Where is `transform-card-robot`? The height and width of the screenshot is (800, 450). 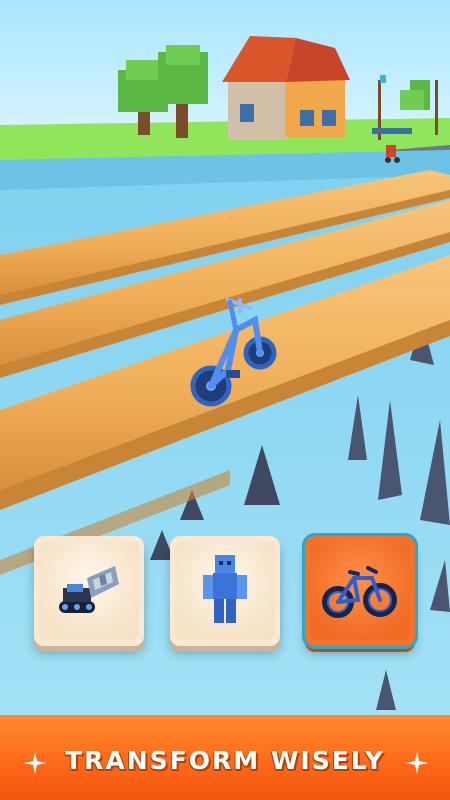 transform-card-robot is located at coordinates (225, 591).